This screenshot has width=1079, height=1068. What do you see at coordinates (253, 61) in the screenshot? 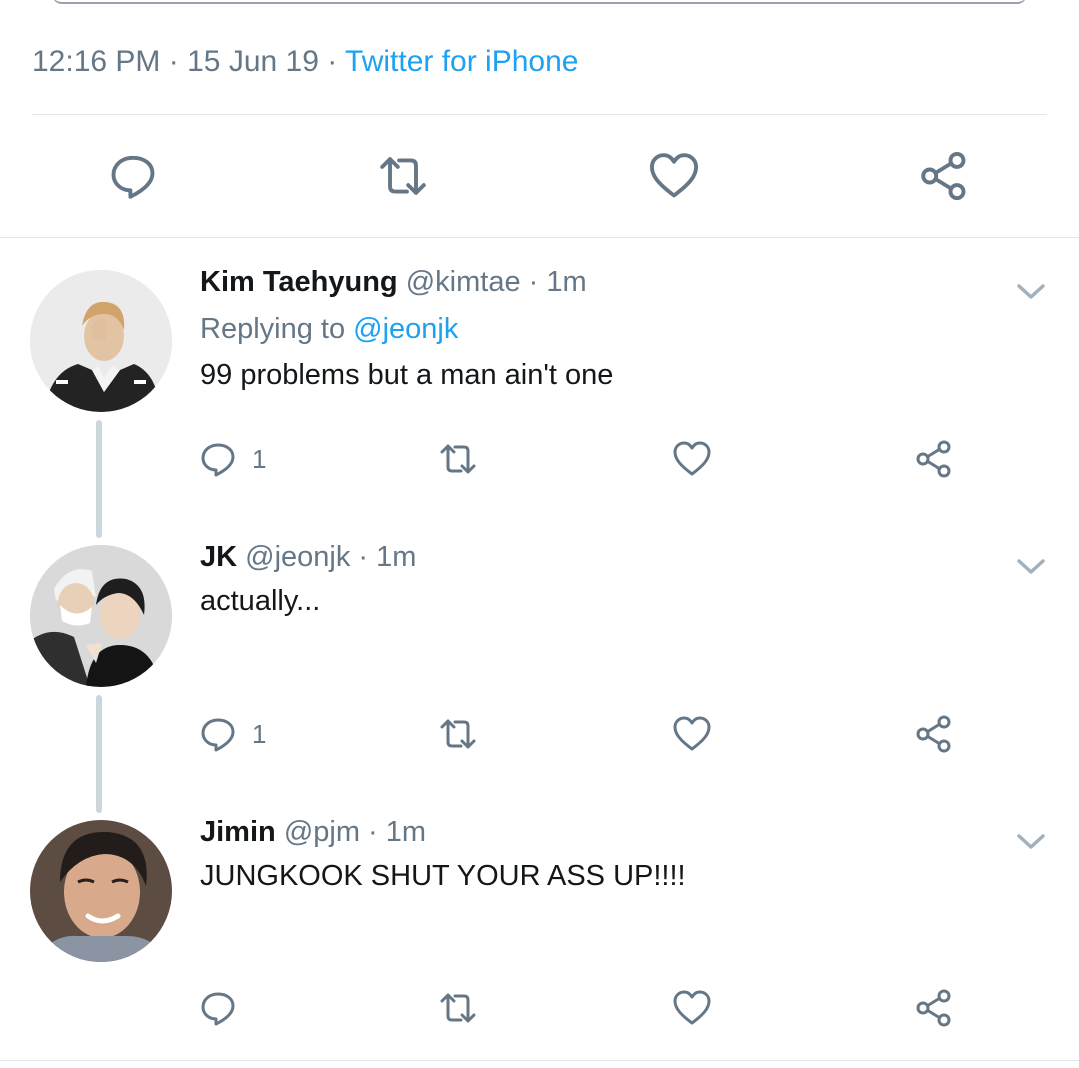
I see `tweet-date: 15 Jun 19` at bounding box center [253, 61].